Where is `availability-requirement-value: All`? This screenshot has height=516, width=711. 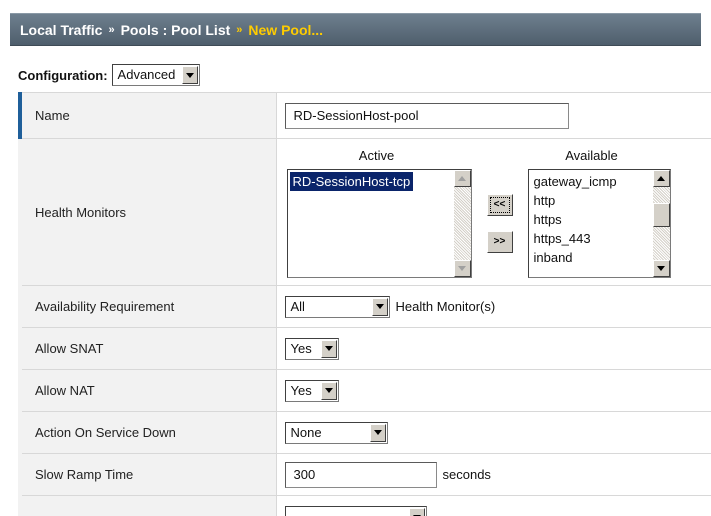 availability-requirement-value: All is located at coordinates (297, 306).